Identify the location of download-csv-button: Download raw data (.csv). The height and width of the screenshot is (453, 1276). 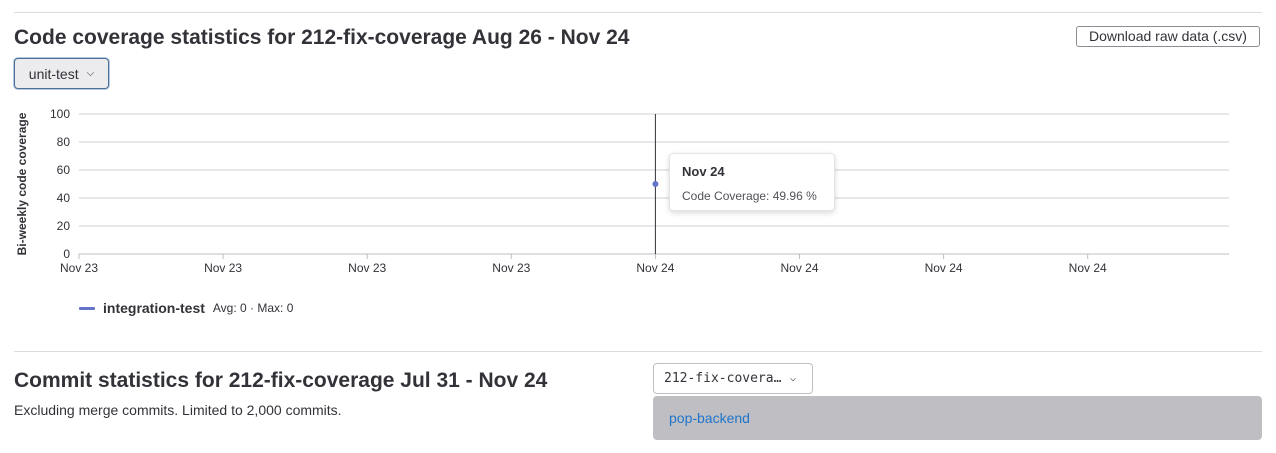
(1168, 36).